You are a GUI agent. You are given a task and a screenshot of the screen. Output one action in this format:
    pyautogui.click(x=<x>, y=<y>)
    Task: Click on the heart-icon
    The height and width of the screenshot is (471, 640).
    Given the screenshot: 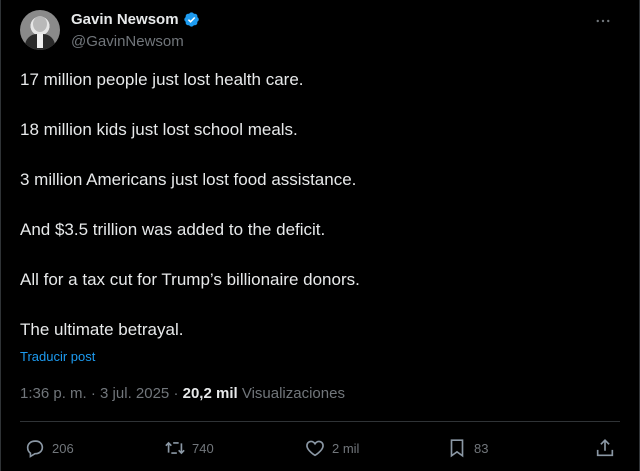 What is the action you would take?
    pyautogui.click(x=315, y=448)
    